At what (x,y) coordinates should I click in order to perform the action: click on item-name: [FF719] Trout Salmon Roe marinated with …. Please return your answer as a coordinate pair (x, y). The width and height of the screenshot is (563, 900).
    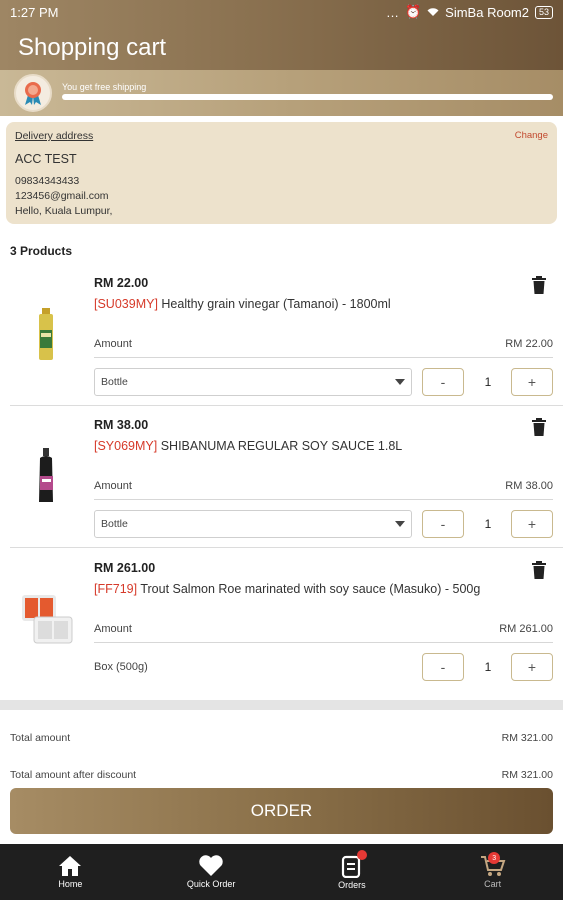
    Looking at the image, I should click on (287, 589).